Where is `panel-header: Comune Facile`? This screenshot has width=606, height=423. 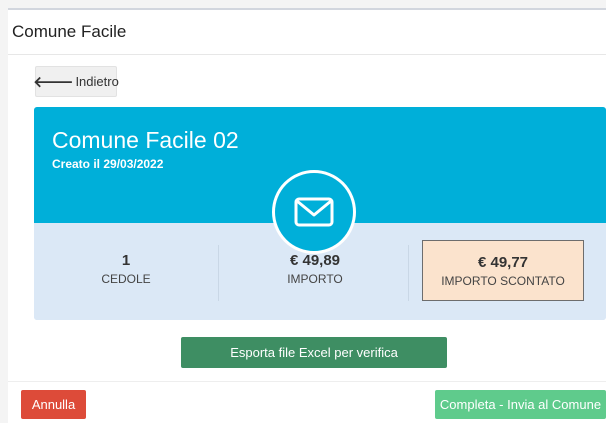
panel-header: Comune Facile is located at coordinates (307, 32).